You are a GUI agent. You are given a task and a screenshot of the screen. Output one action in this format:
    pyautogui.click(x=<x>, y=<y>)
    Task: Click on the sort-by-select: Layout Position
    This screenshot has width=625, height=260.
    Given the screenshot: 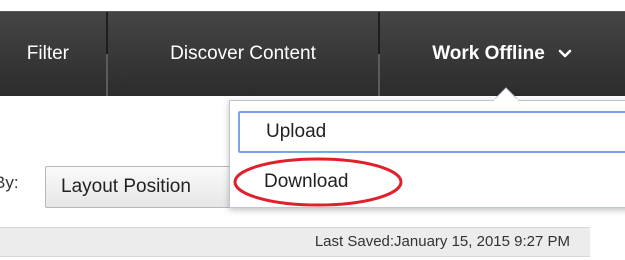 What is the action you would take?
    pyautogui.click(x=145, y=187)
    